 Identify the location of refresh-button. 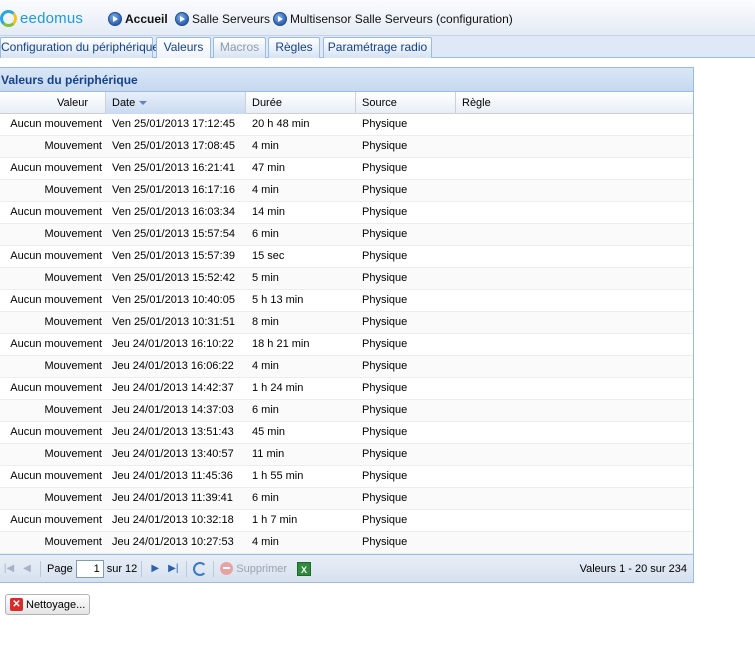
(200, 569).